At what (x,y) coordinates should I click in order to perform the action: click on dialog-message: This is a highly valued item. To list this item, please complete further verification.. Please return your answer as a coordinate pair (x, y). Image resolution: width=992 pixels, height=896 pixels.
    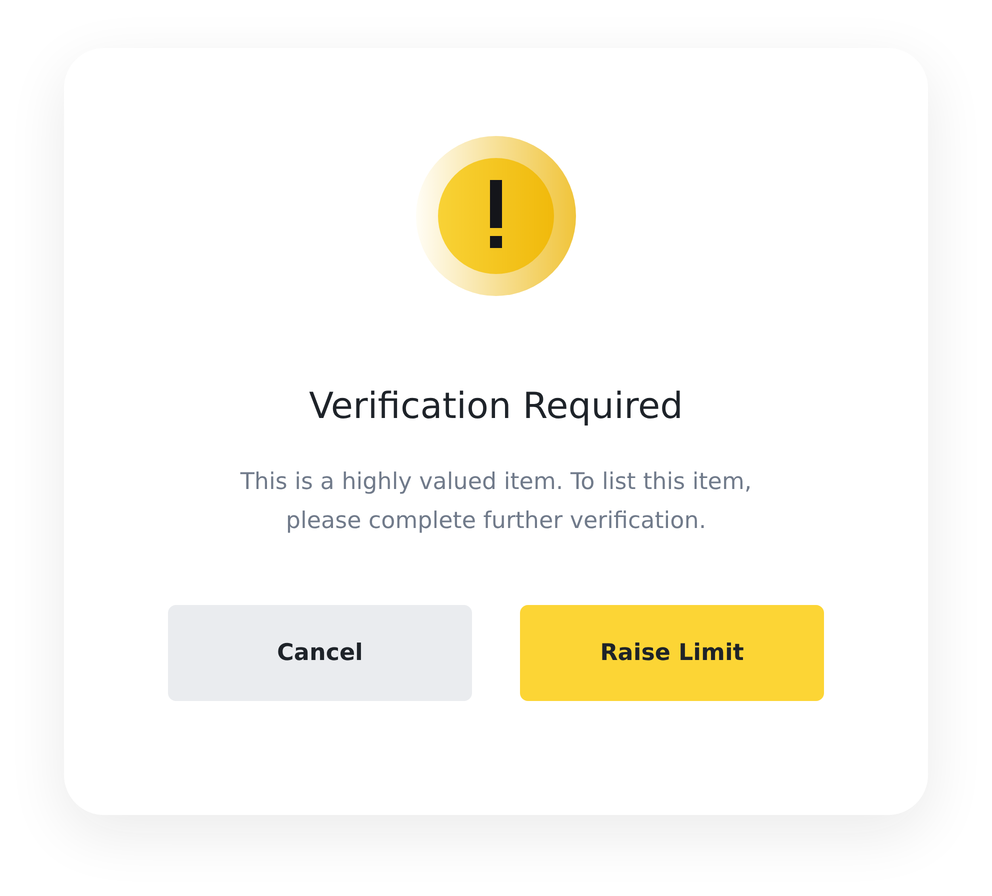
    Looking at the image, I should click on (496, 502).